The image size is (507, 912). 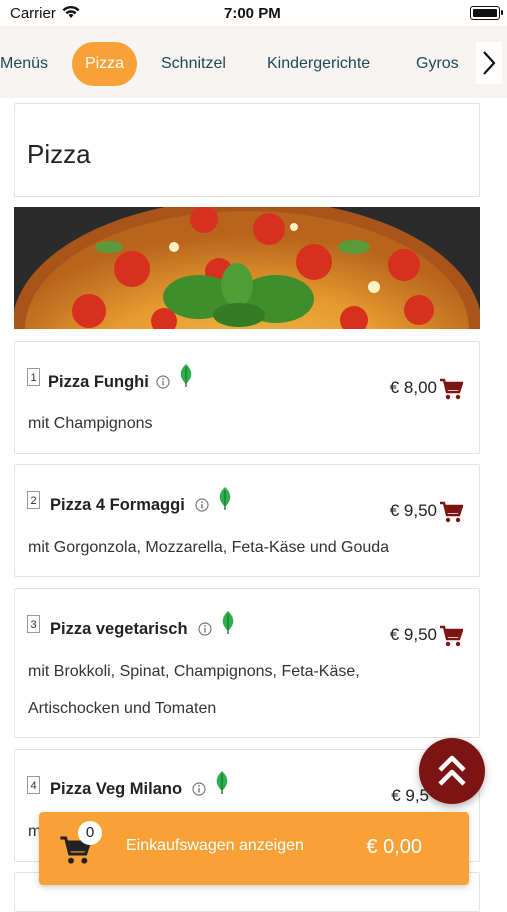 What do you see at coordinates (119, 629) in the screenshot?
I see `item-name: Pizza vegetarisch` at bounding box center [119, 629].